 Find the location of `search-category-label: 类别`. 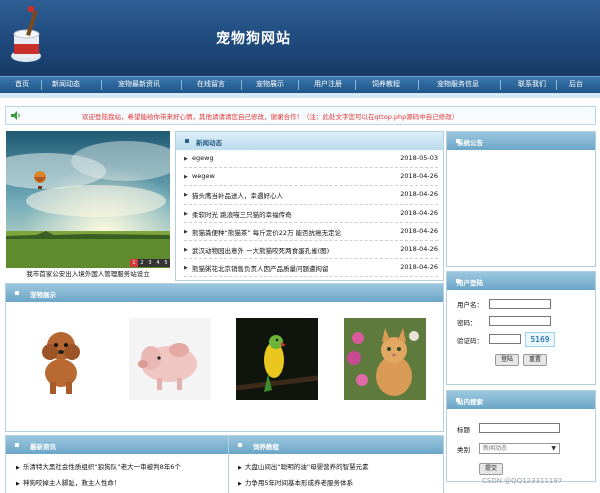

search-category-label: 类别 is located at coordinates (463, 450).